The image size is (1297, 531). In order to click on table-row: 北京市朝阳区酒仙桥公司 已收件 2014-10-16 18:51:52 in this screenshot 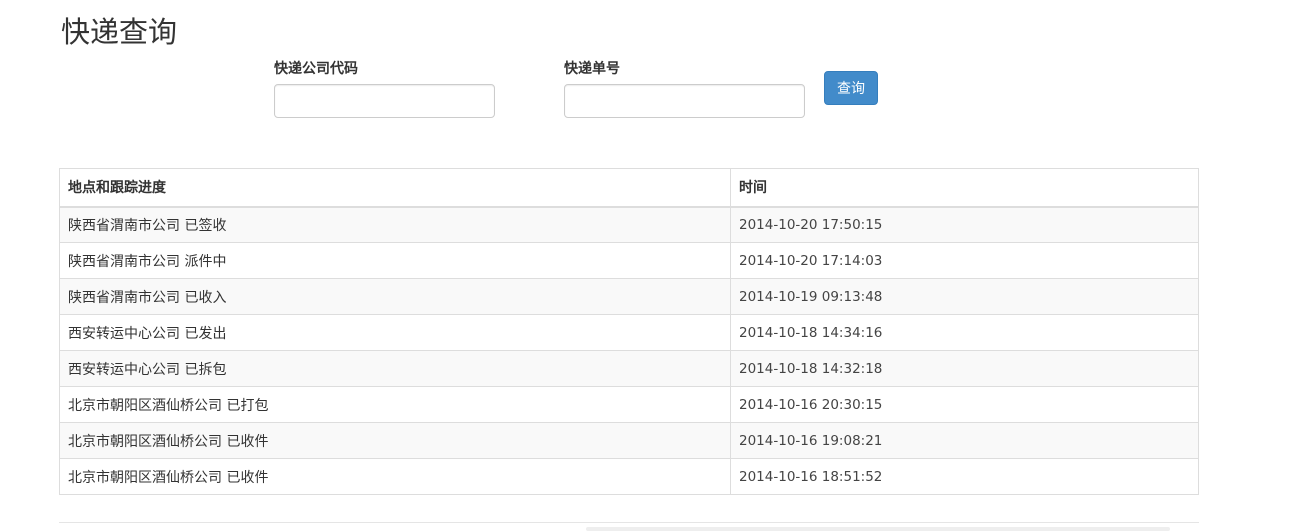, I will do `click(629, 476)`.